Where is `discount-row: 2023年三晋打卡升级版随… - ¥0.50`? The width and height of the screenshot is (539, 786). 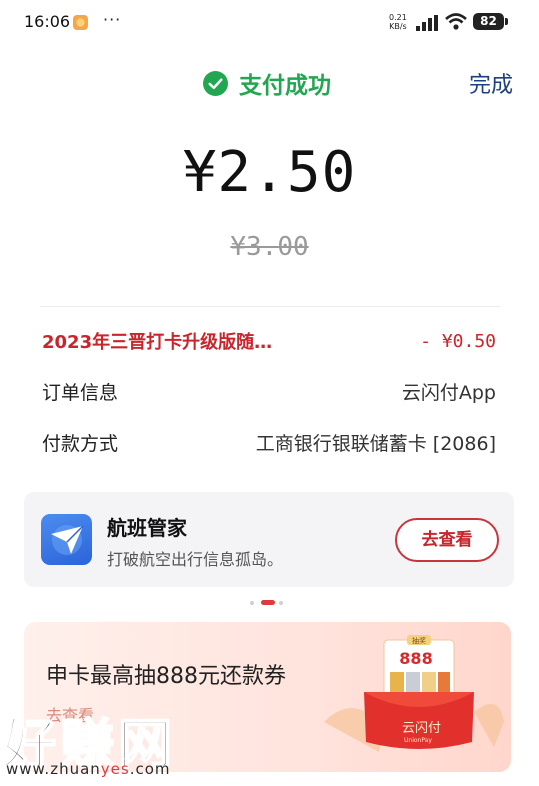 discount-row: 2023年三晋打卡升级版随… - ¥0.50 is located at coordinates (269, 341).